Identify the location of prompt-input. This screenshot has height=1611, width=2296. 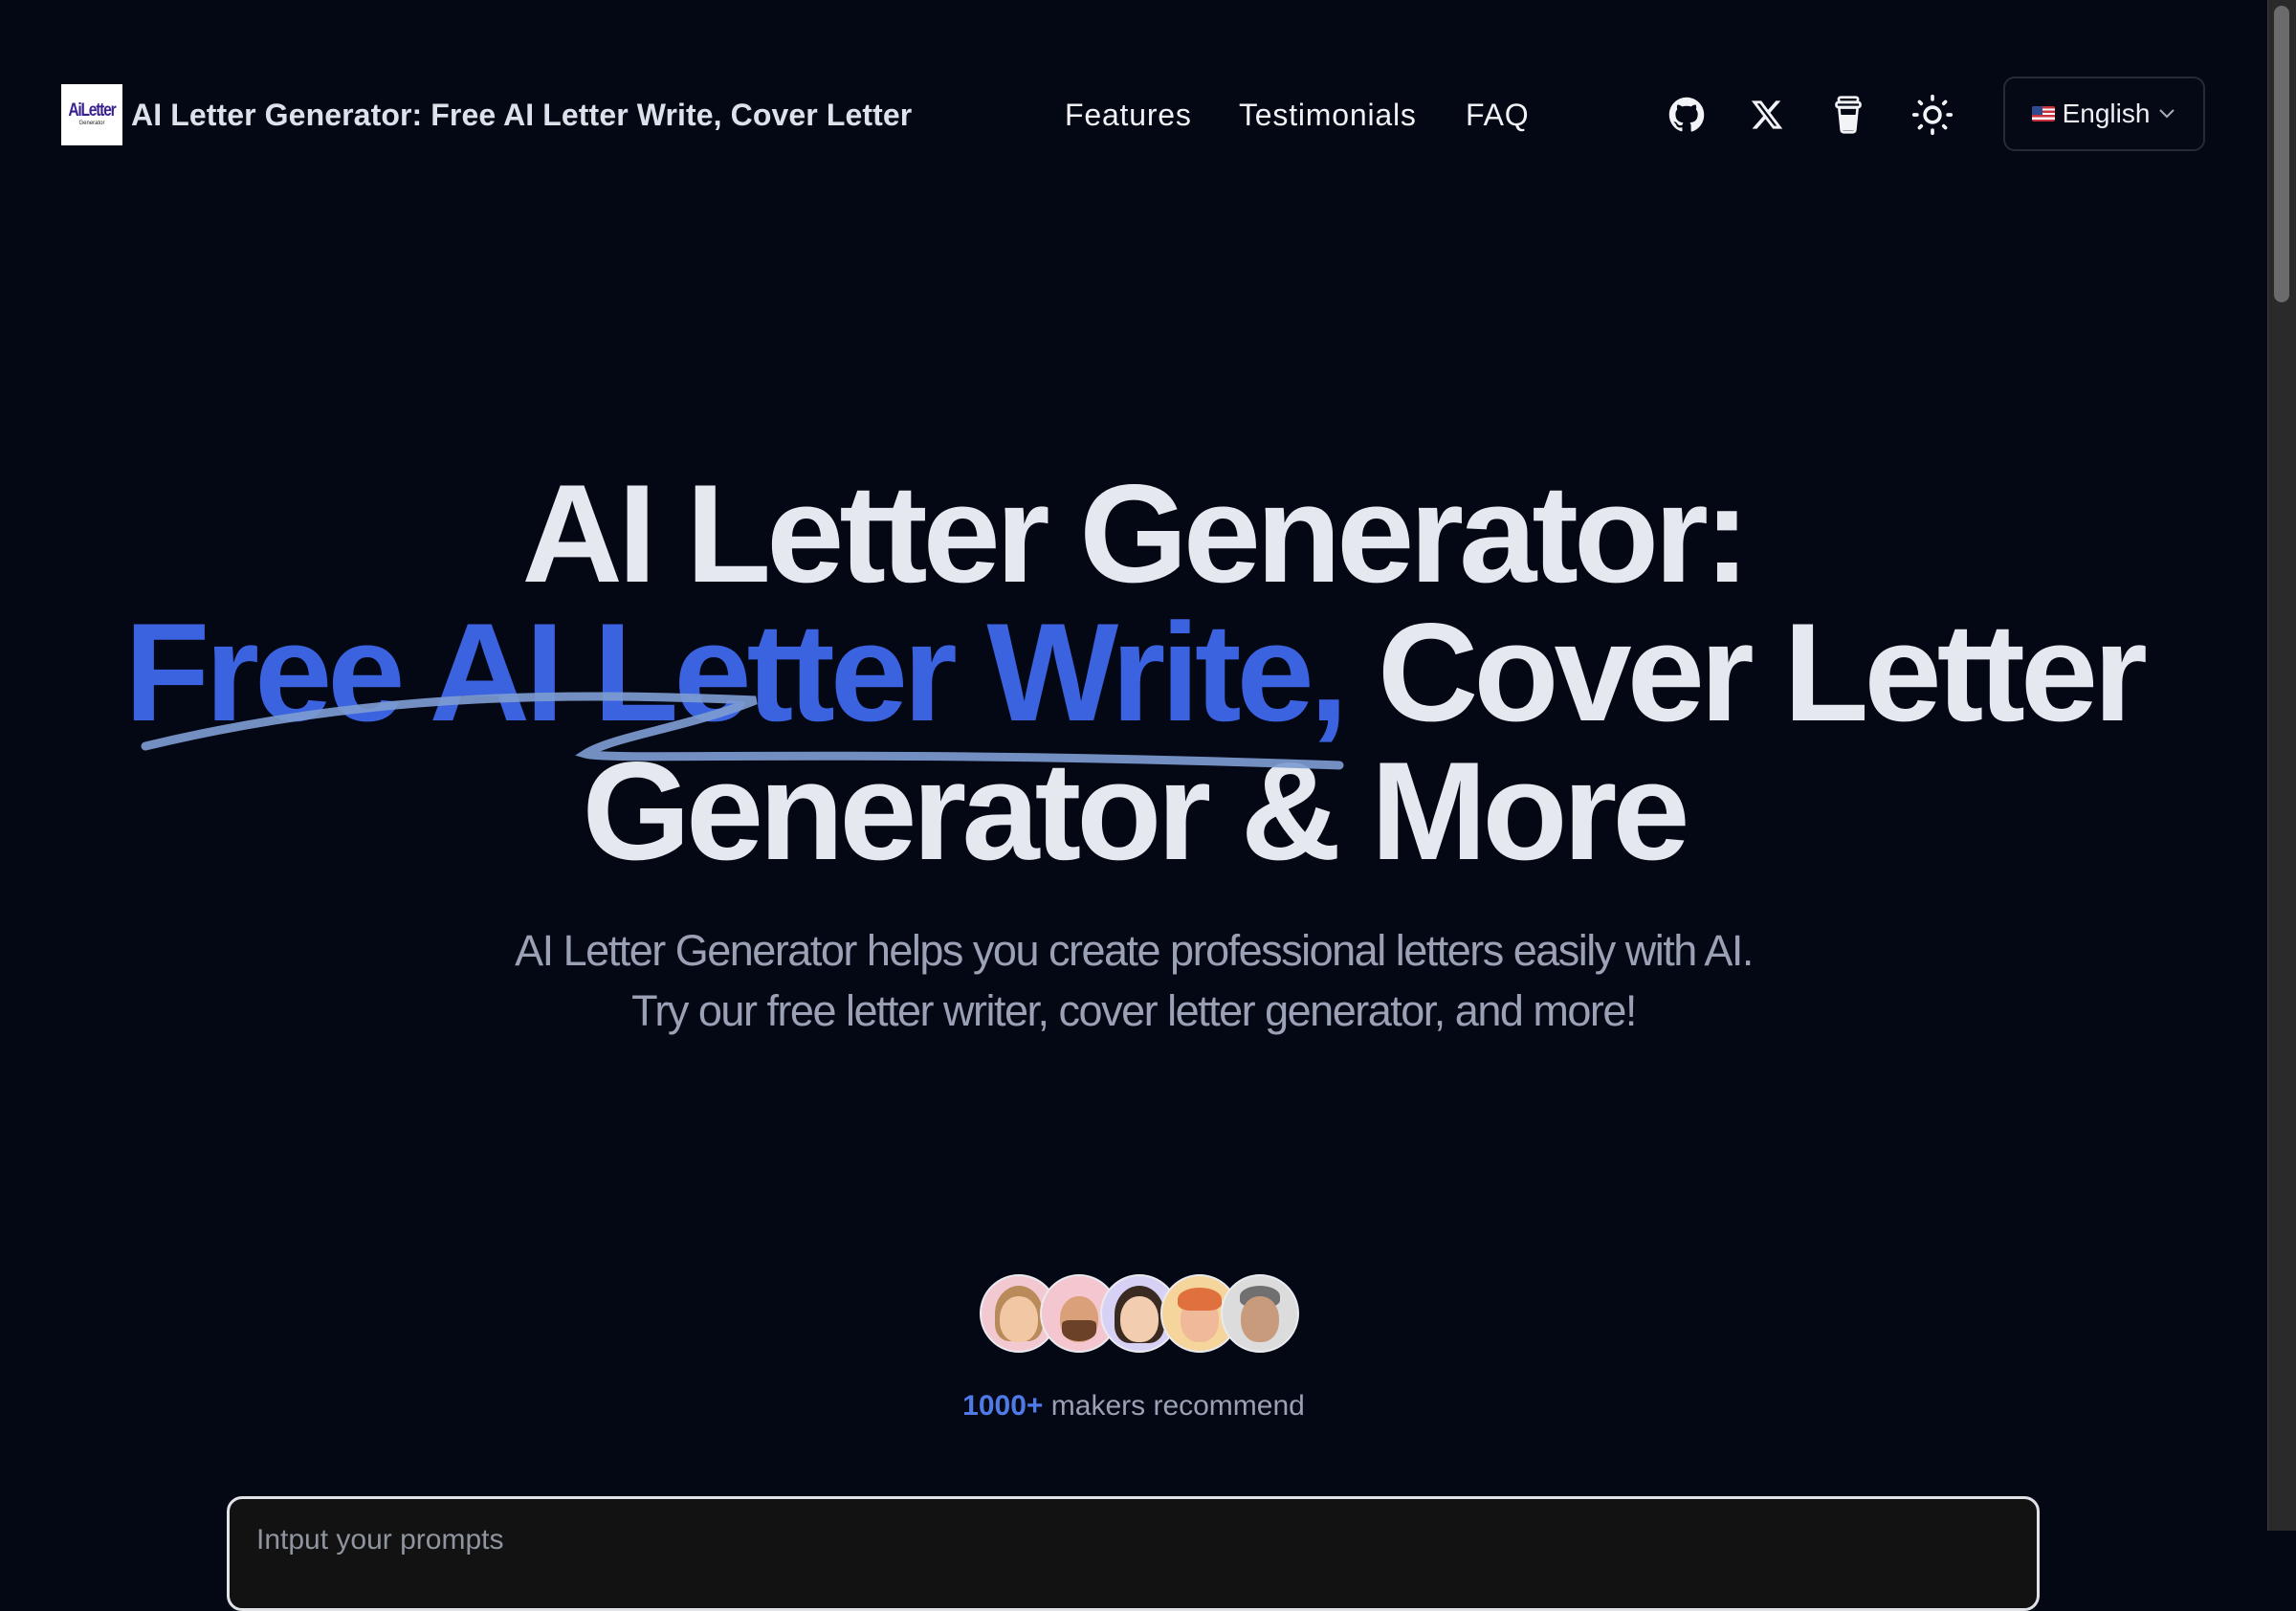
(1117, 1540).